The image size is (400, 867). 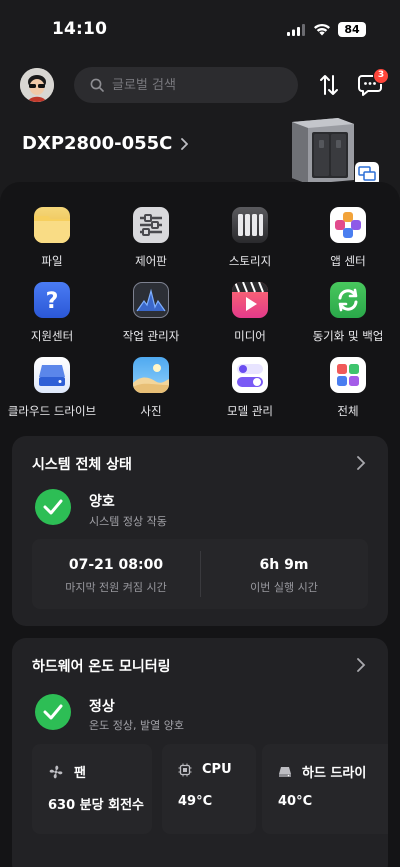 What do you see at coordinates (250, 336) in the screenshot?
I see `app-label: 미디어` at bounding box center [250, 336].